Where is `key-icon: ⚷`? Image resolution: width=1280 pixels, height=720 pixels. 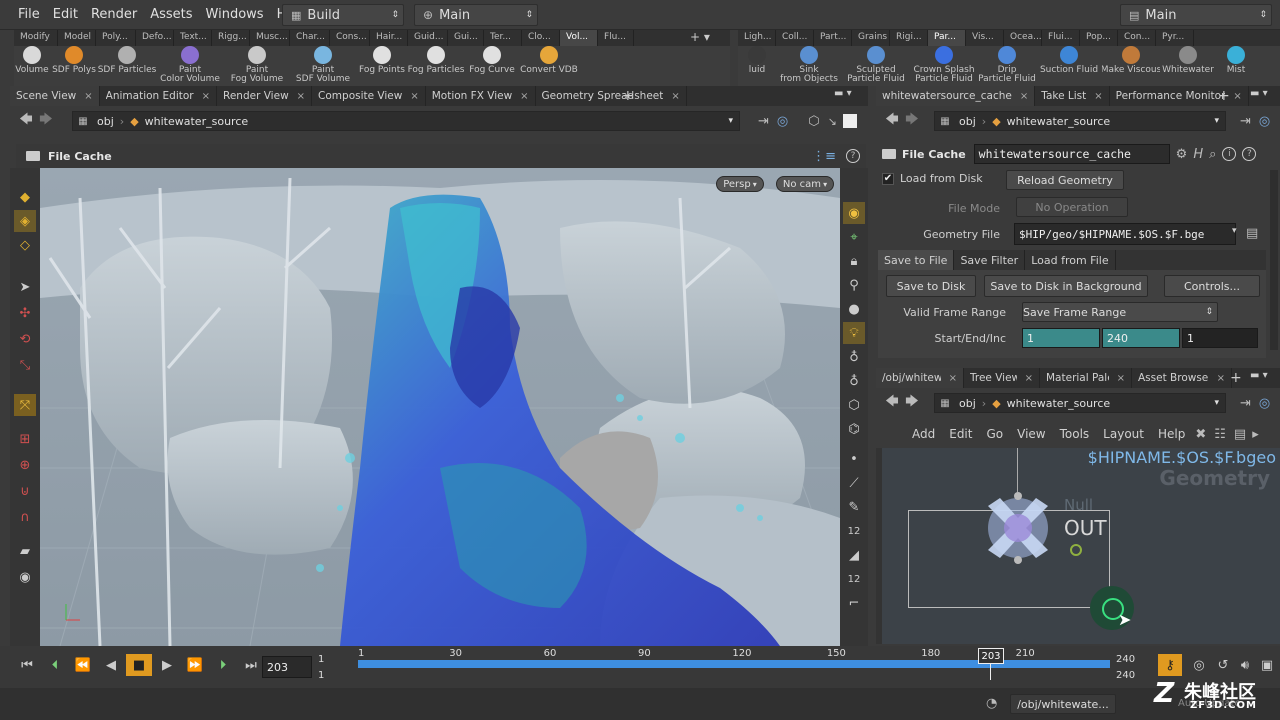 key-icon: ⚷ is located at coordinates (1170, 665).